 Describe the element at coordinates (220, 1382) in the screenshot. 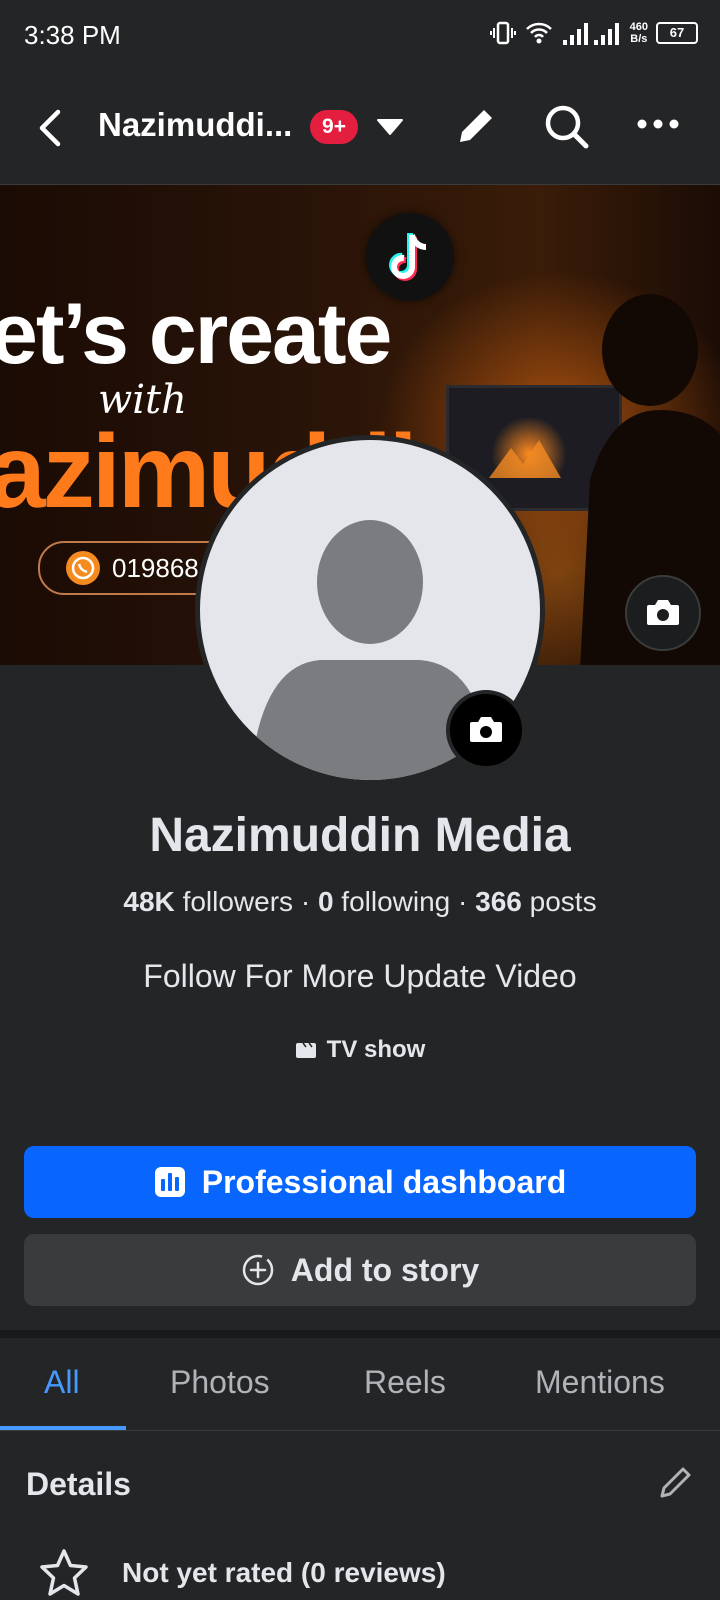

I see `tab-photos: Photos` at that location.